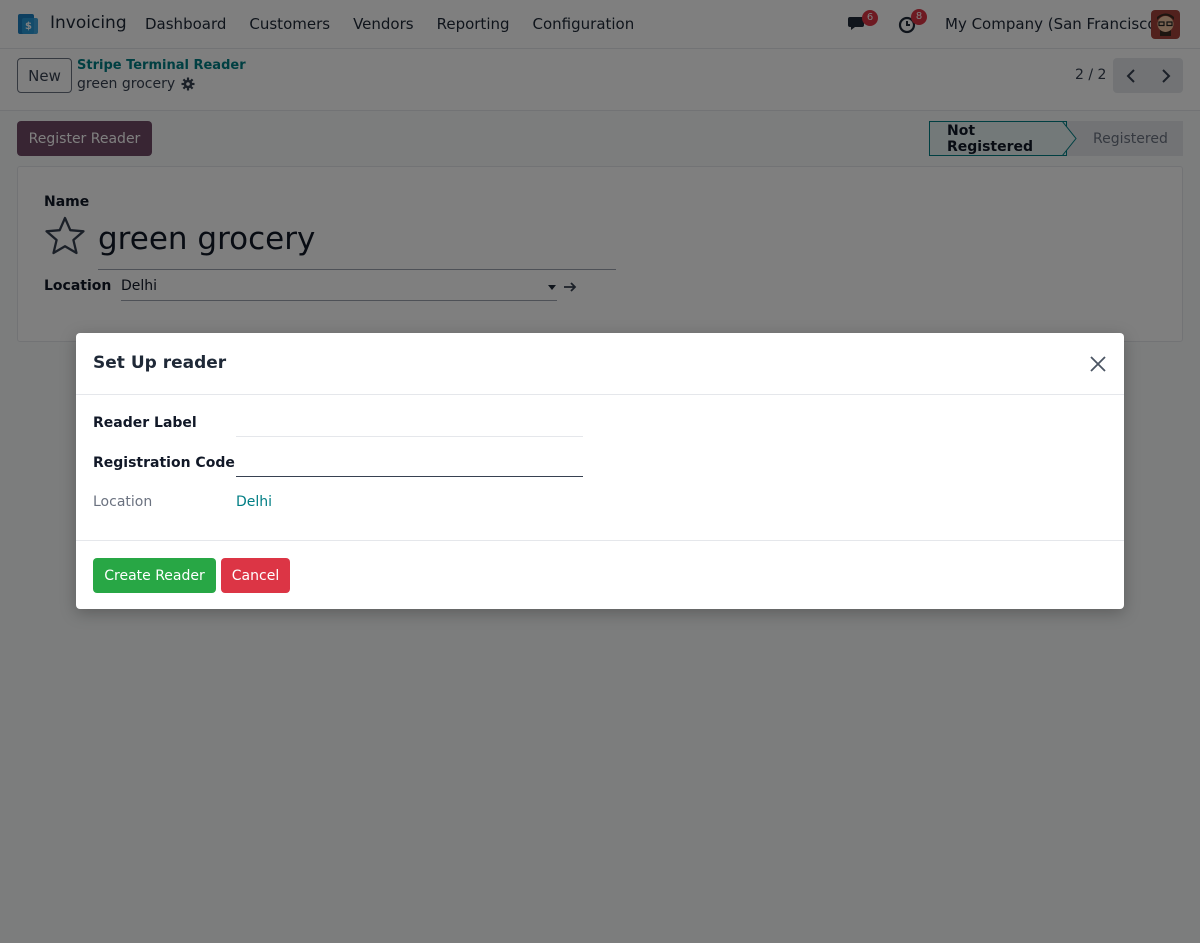  Describe the element at coordinates (600, 364) in the screenshot. I see `modal-header: Set Up reader` at that location.